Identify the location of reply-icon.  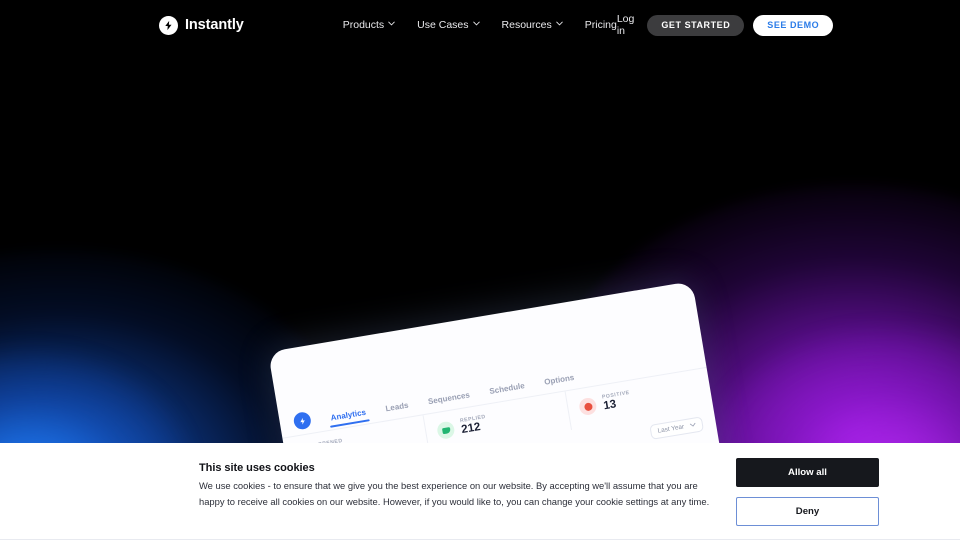
(446, 430).